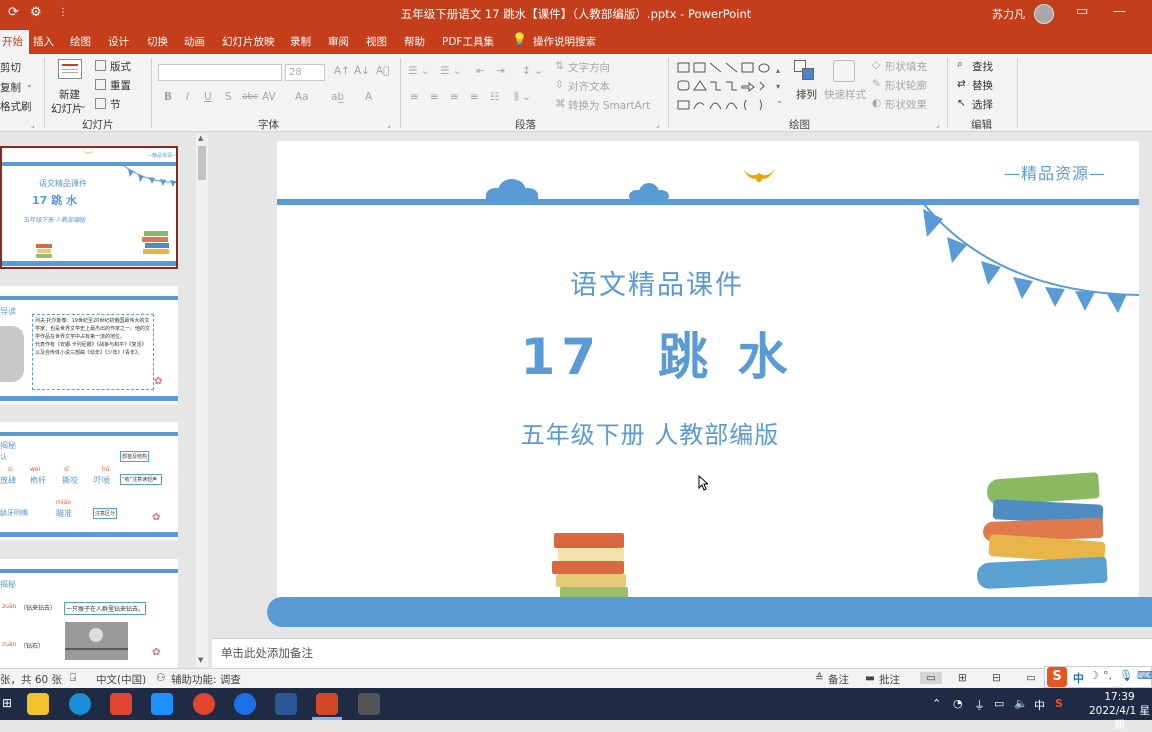  What do you see at coordinates (342, 71) in the screenshot?
I see `grow-font-icon: A↑` at bounding box center [342, 71].